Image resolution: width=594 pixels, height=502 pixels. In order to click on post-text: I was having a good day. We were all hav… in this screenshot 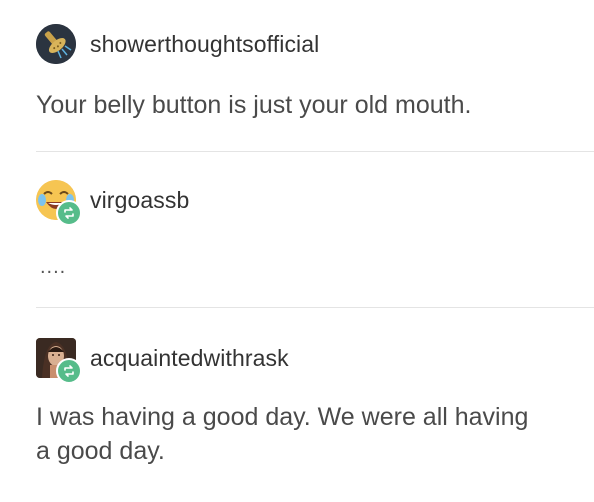, I will do `click(282, 434)`.